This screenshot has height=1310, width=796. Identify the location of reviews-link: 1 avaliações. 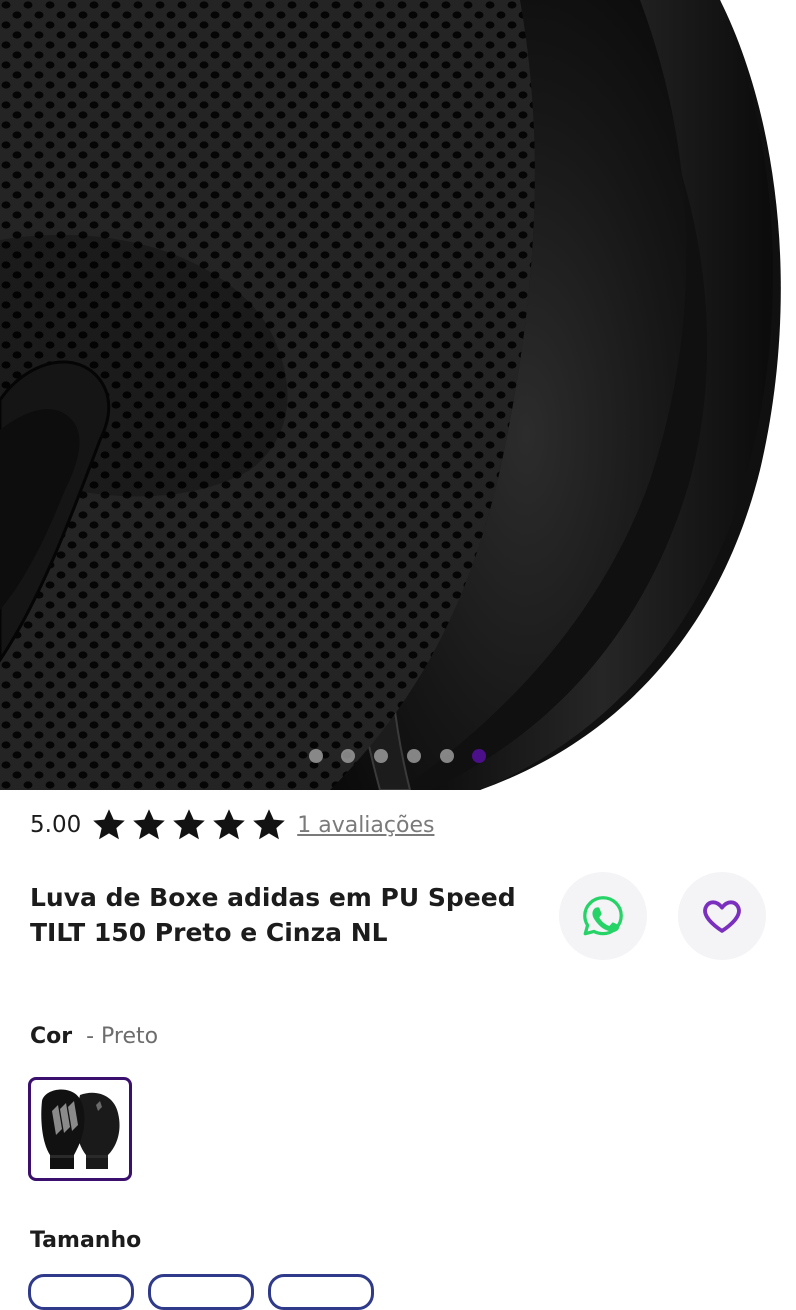
(365, 825).